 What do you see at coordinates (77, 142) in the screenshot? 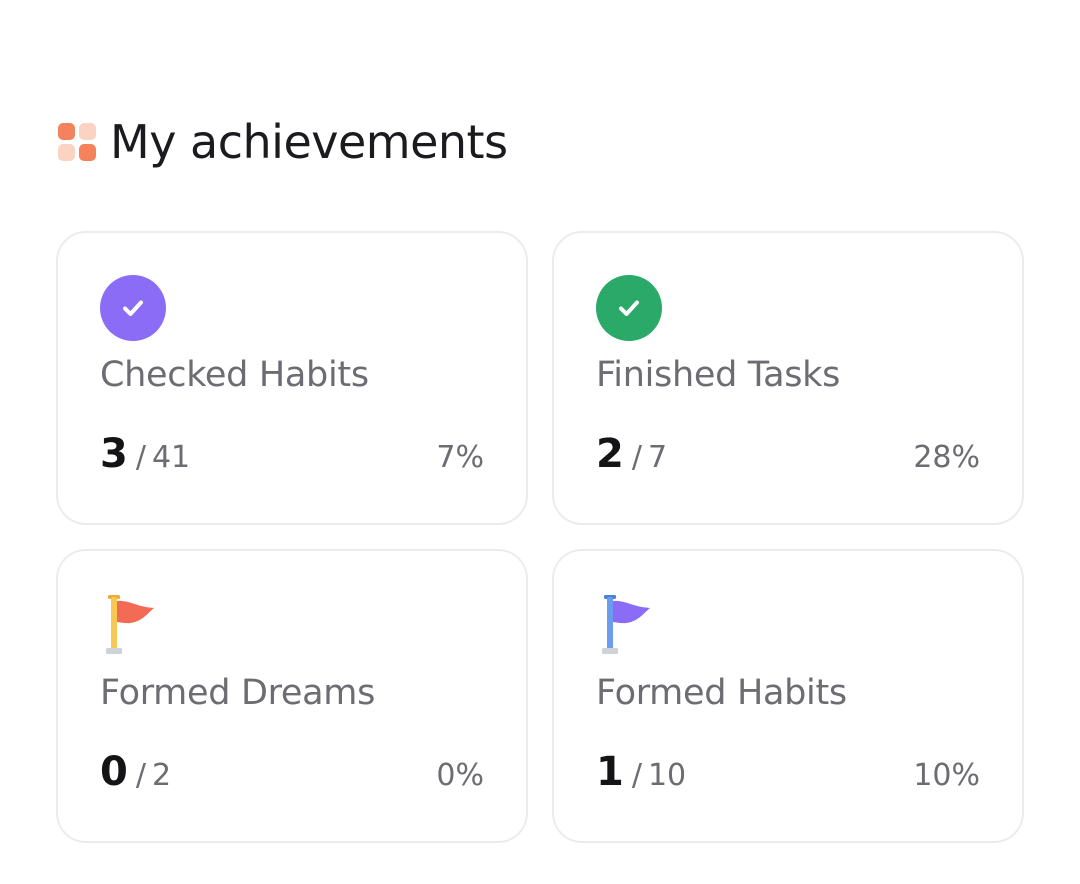
I see `achievements-grid-icon` at bounding box center [77, 142].